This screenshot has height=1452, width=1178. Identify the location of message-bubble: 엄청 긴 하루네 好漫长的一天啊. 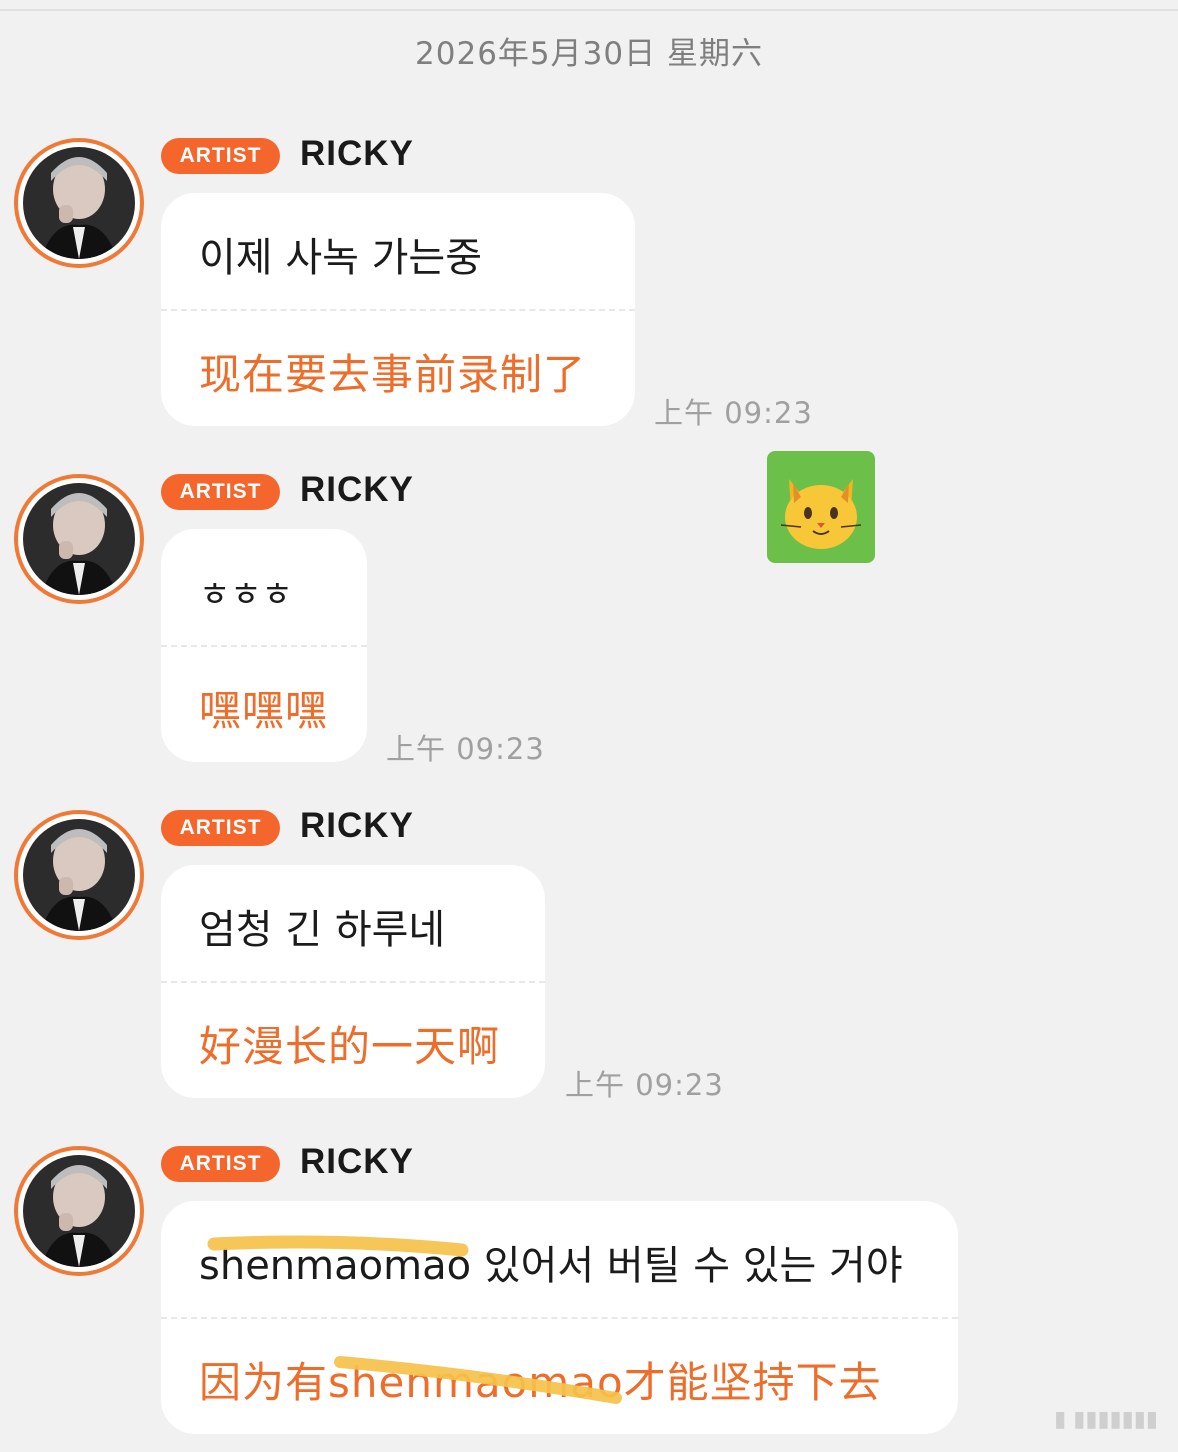
(353, 981).